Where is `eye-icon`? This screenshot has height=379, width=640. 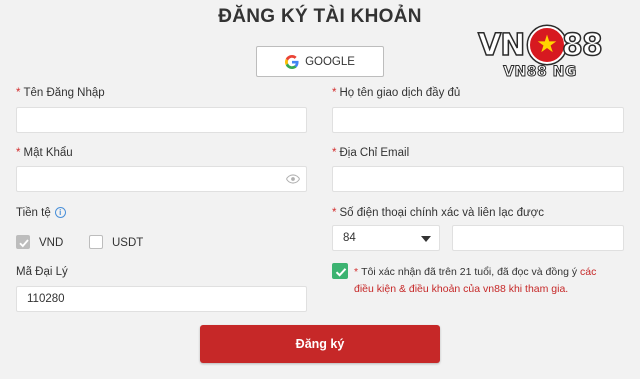
eye-icon is located at coordinates (293, 179).